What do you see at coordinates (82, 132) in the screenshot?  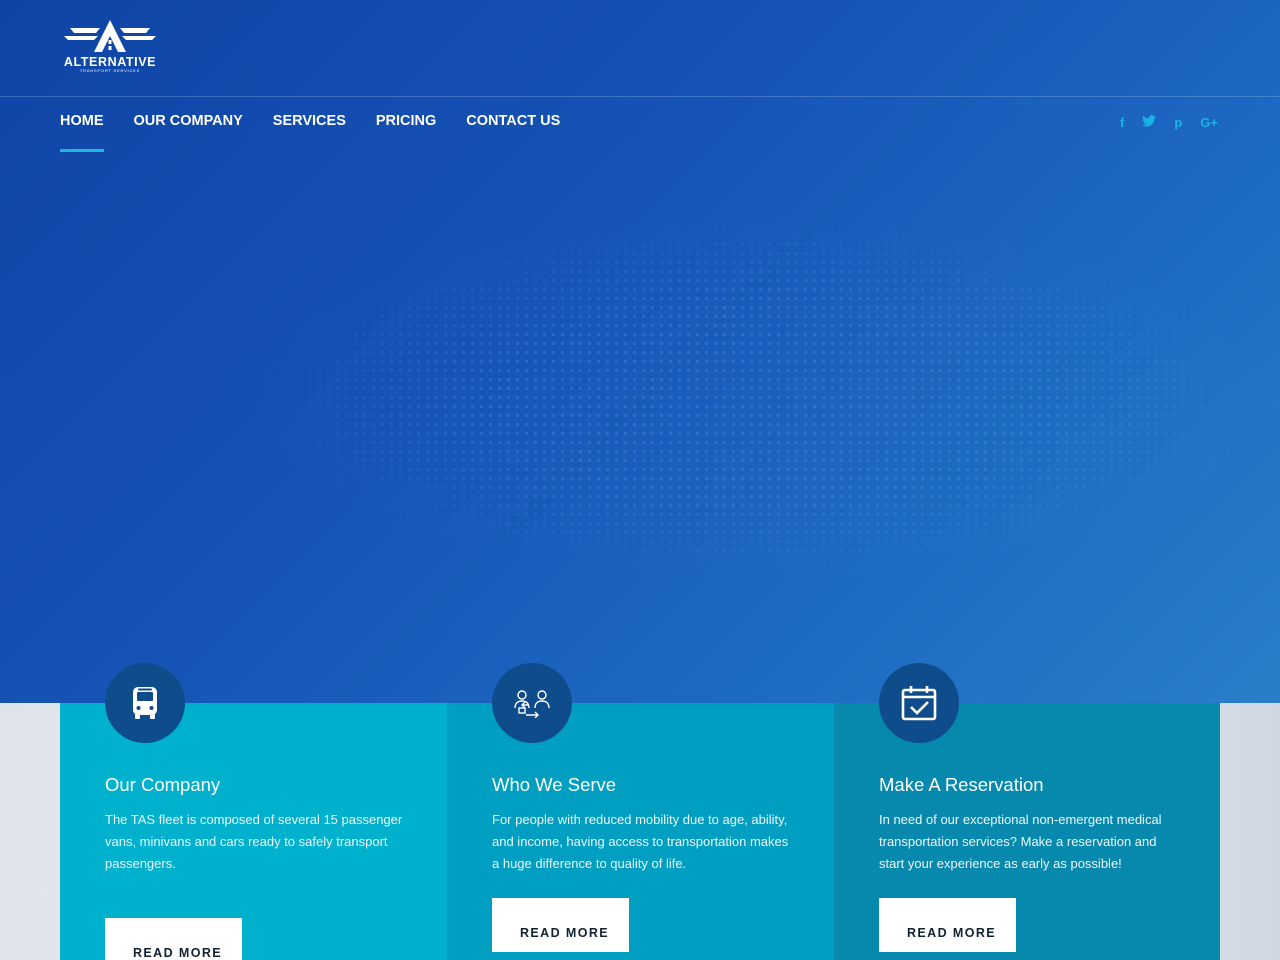 I see `nav-home: HOME` at bounding box center [82, 132].